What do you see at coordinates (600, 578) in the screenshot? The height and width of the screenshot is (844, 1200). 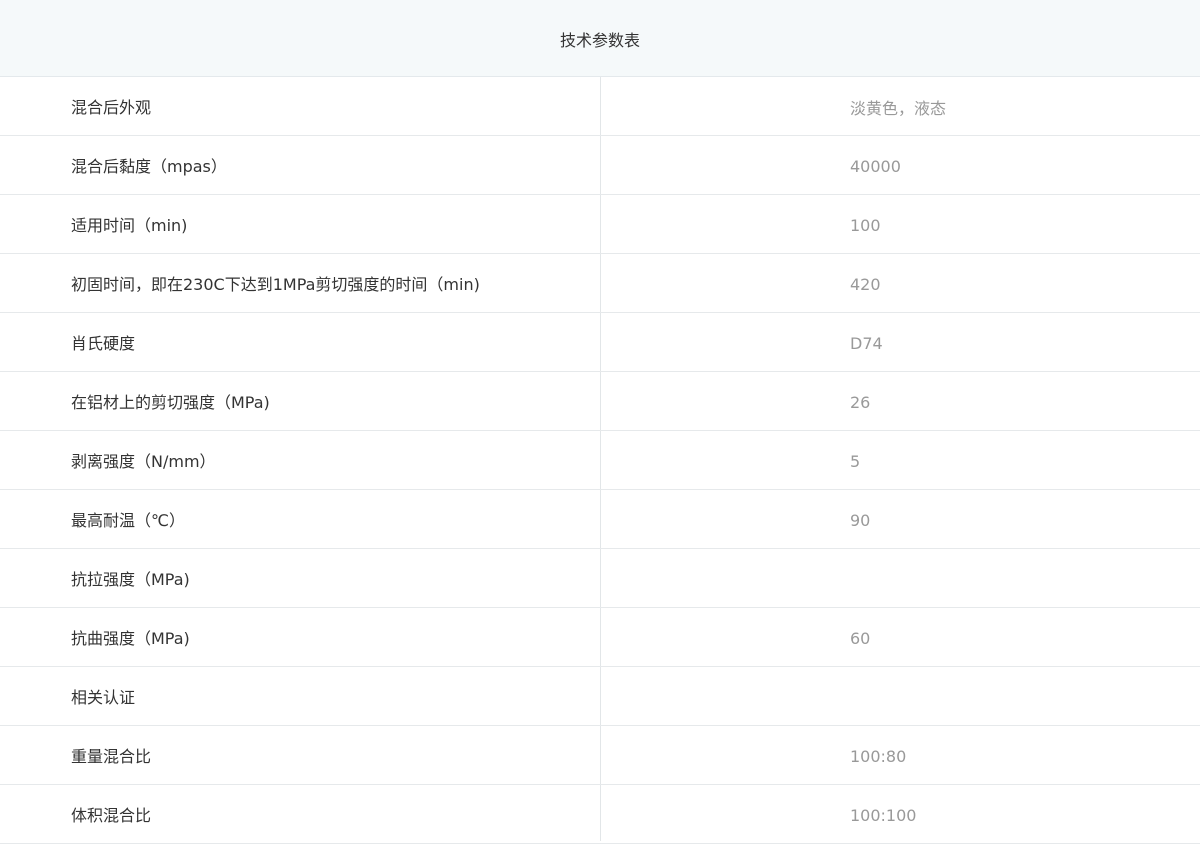 I see `table-row: 抗拉强度（MPa)` at bounding box center [600, 578].